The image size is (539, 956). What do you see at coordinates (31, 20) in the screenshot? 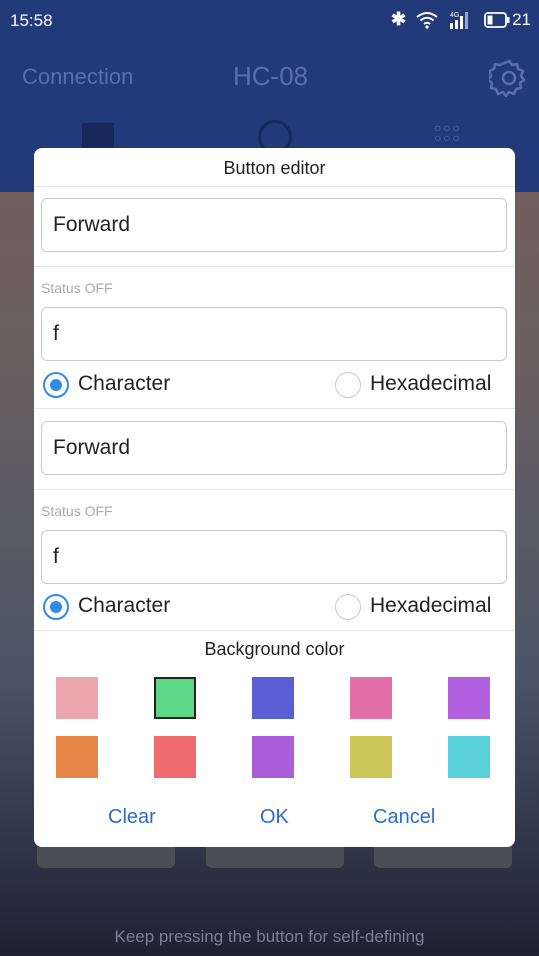
I see `status-time: 15:58` at bounding box center [31, 20].